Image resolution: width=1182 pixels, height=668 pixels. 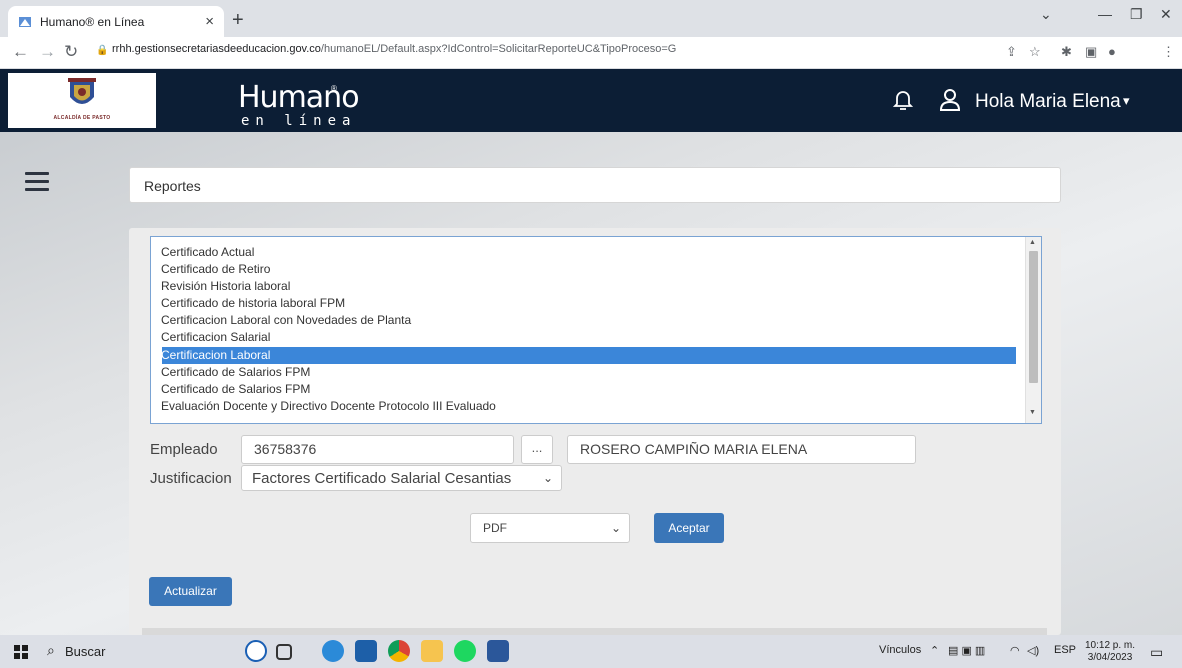 I want to click on word-icon, so click(x=498, y=651).